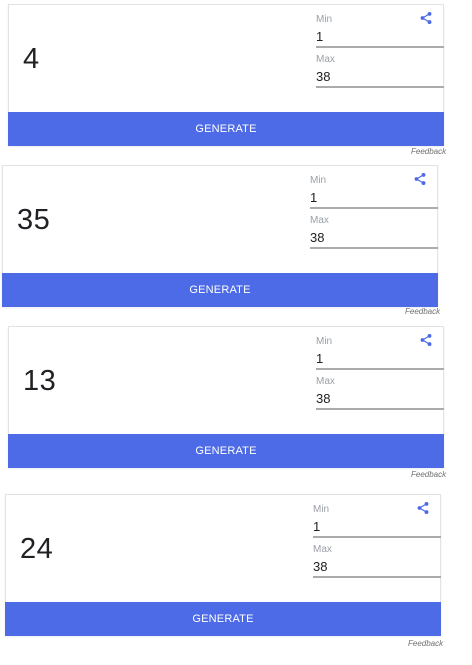 This screenshot has height=665, width=472. What do you see at coordinates (31, 59) in the screenshot?
I see `result-number: 4` at bounding box center [31, 59].